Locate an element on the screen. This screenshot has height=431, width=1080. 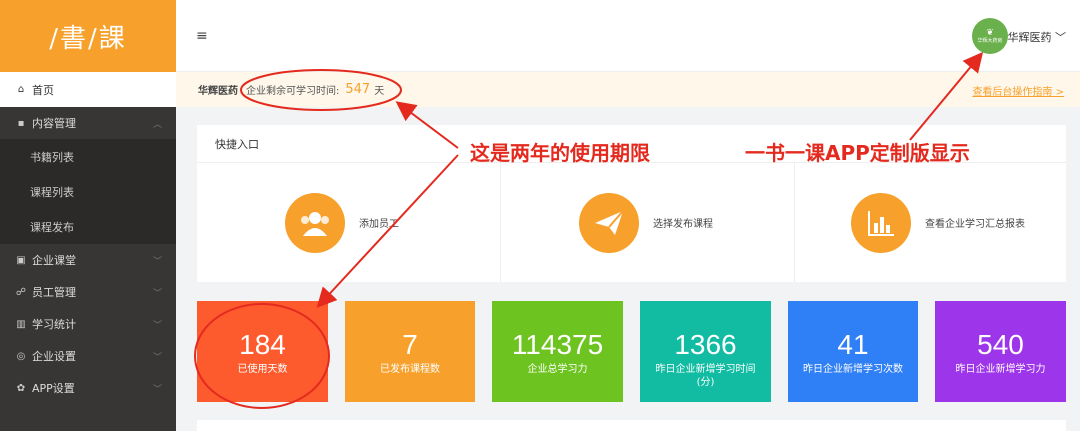
stat-card-courses: 7 已发布课程数 is located at coordinates (410, 351).